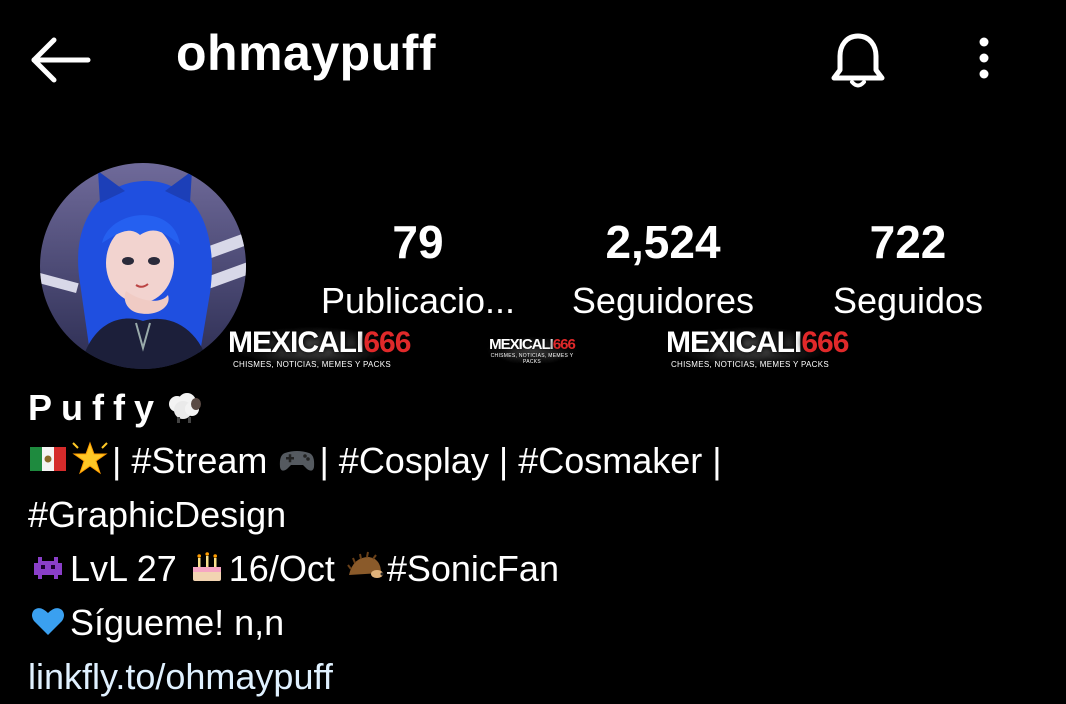 This screenshot has height=704, width=1066. Describe the element at coordinates (297, 459) in the screenshot. I see `game-controller-icon` at that location.